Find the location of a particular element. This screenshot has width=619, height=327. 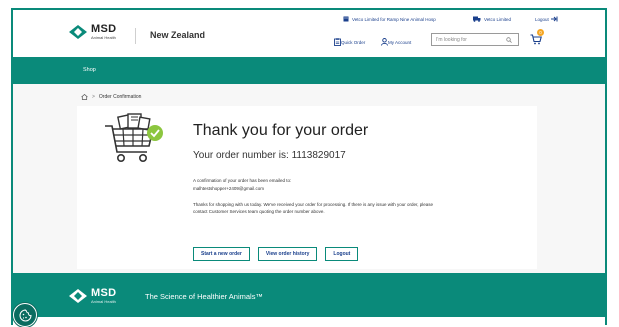

main-nav: Shop is located at coordinates (309, 70).